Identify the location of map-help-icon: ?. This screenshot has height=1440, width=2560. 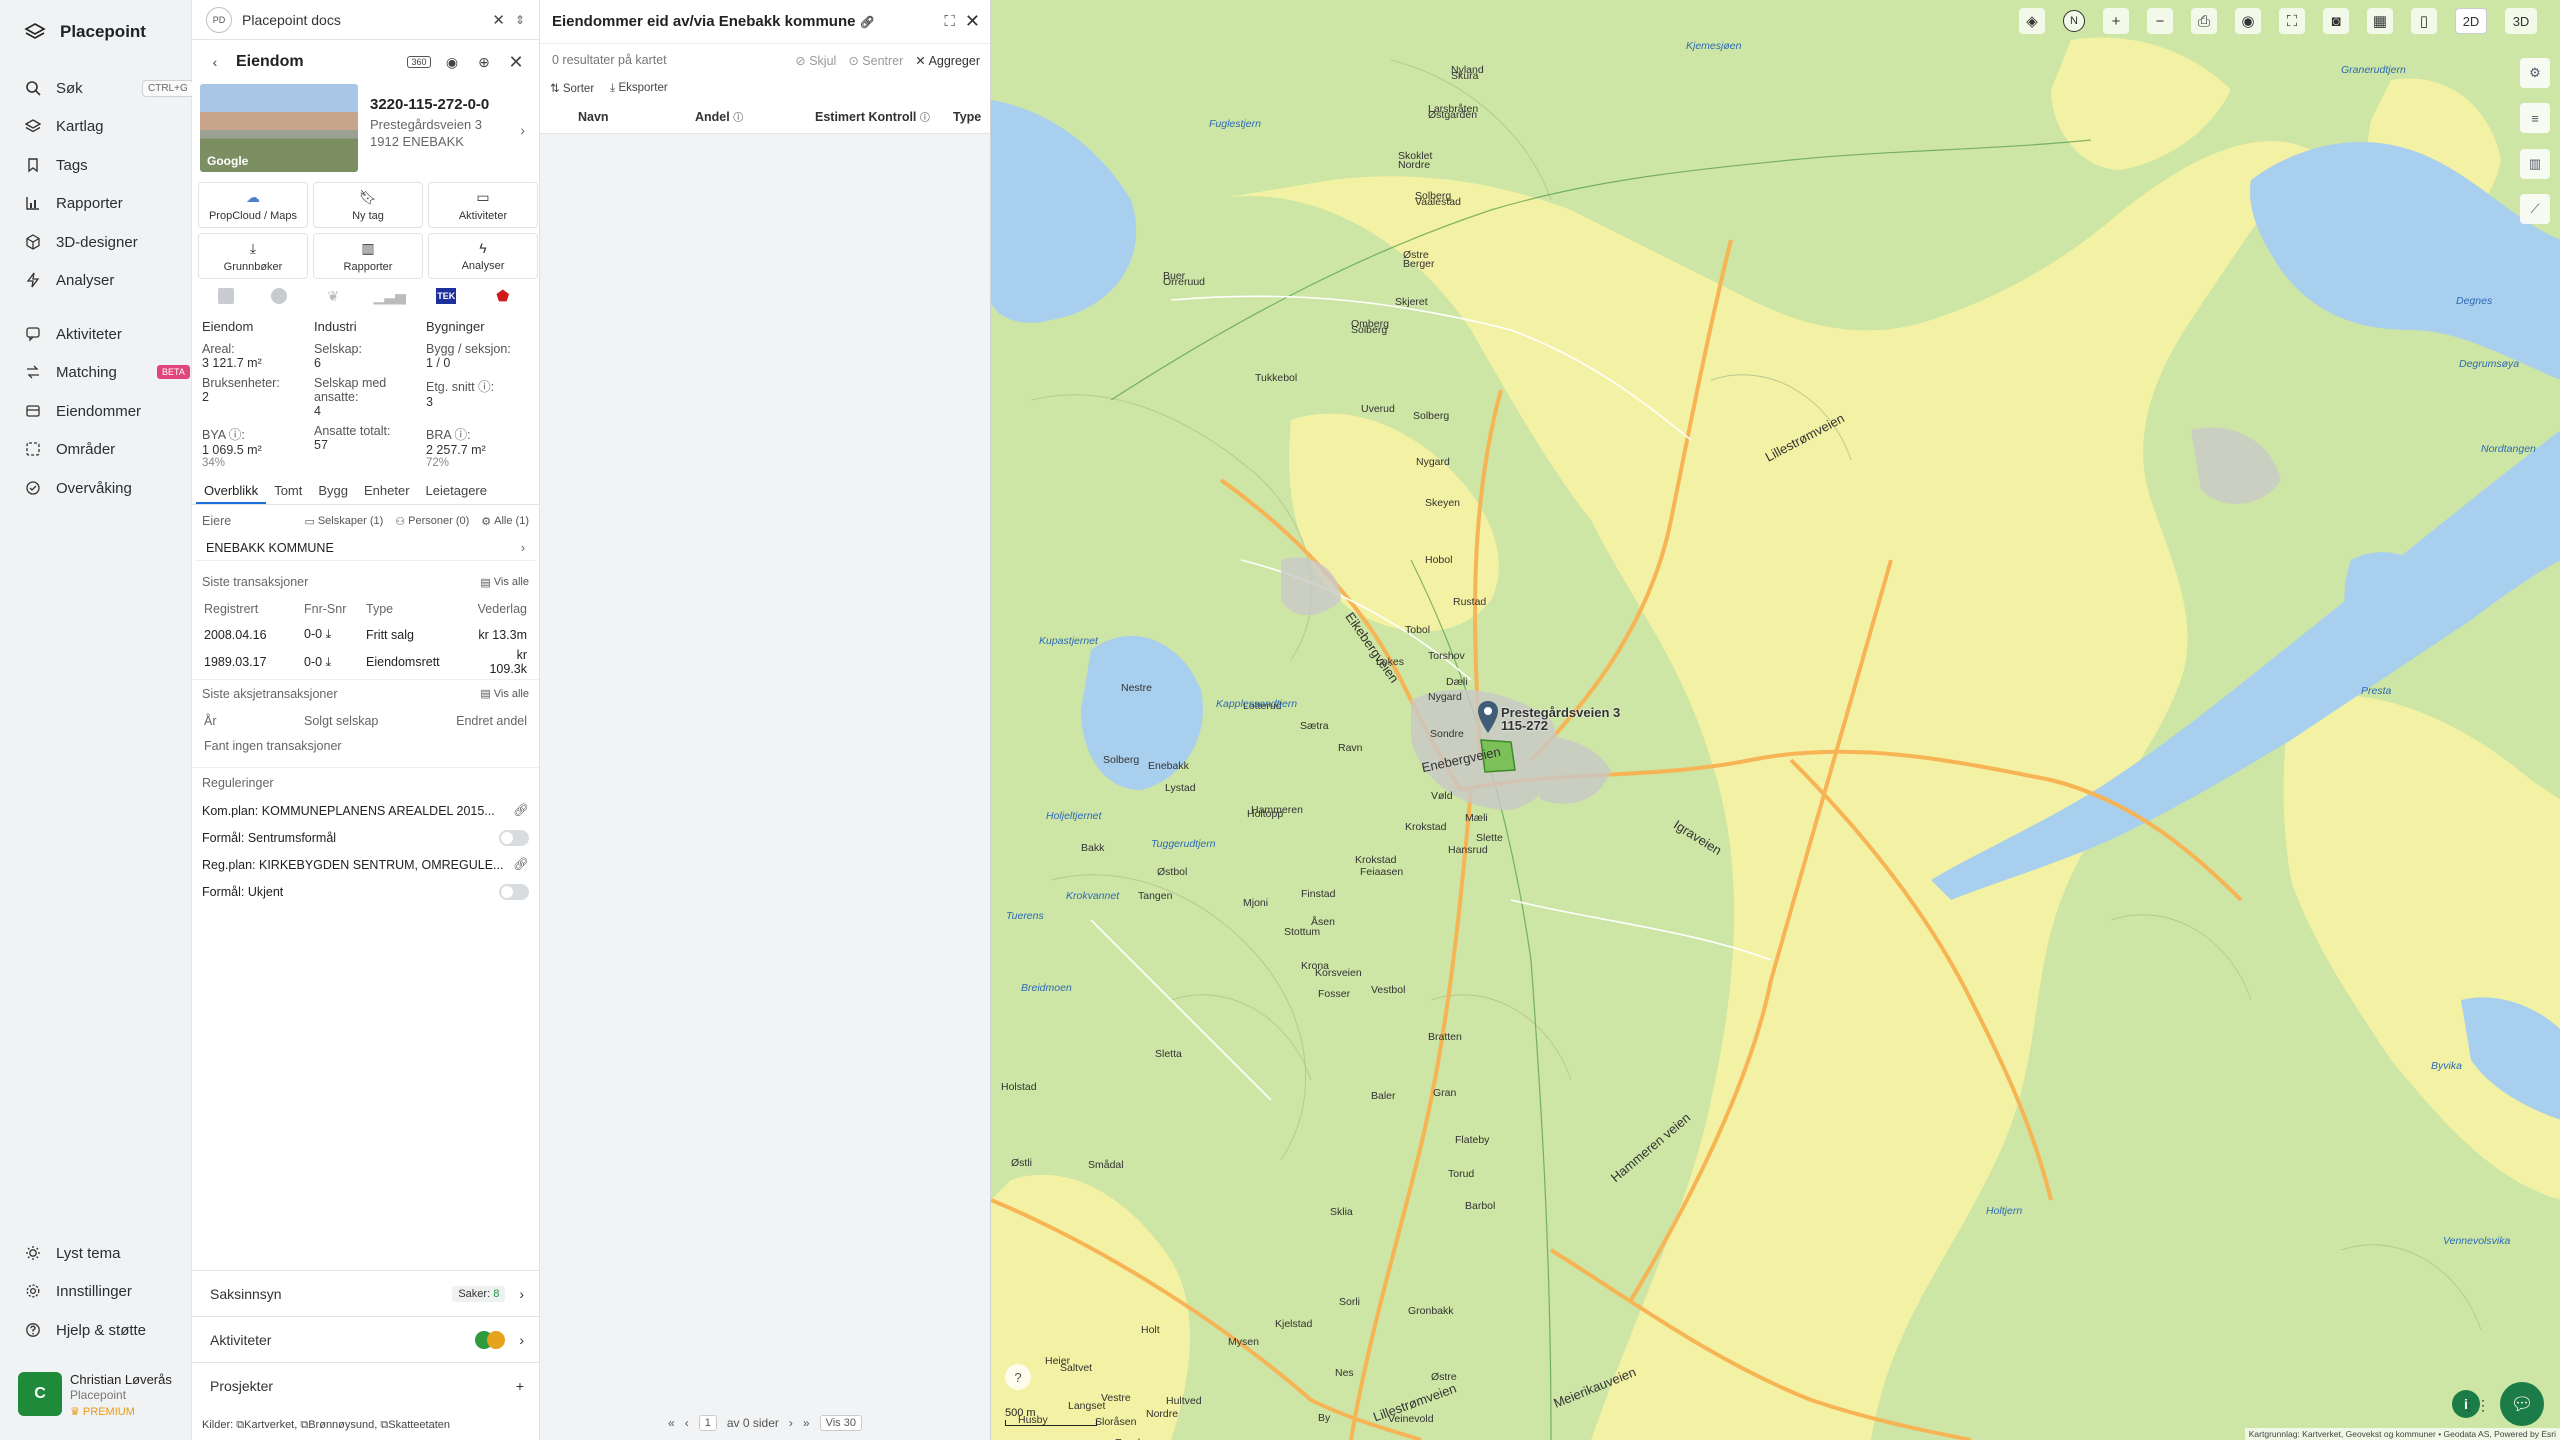
(1018, 1377).